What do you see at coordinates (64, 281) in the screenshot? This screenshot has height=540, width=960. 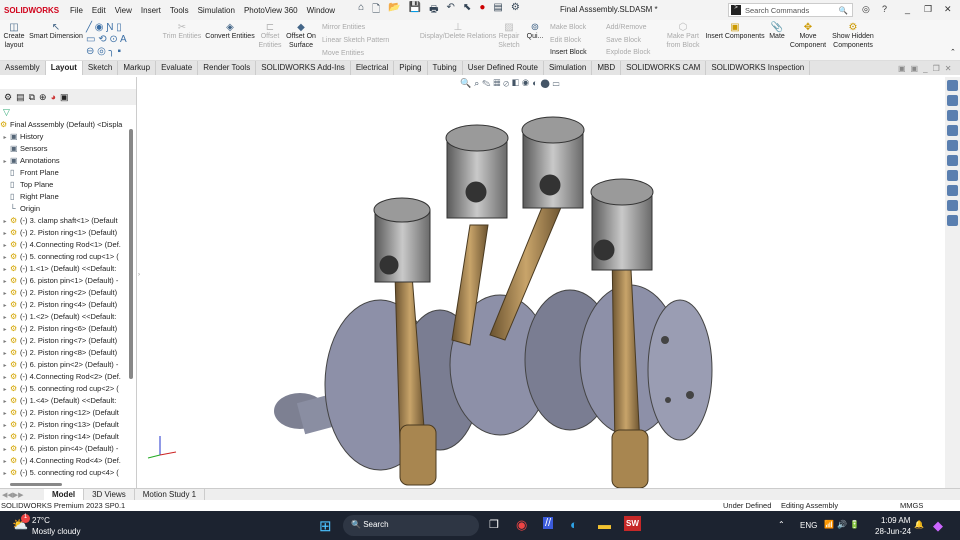 I see `tree-item: ▸ ⚙ (-) 6. piston pin<1> (Default) -` at bounding box center [64, 281].